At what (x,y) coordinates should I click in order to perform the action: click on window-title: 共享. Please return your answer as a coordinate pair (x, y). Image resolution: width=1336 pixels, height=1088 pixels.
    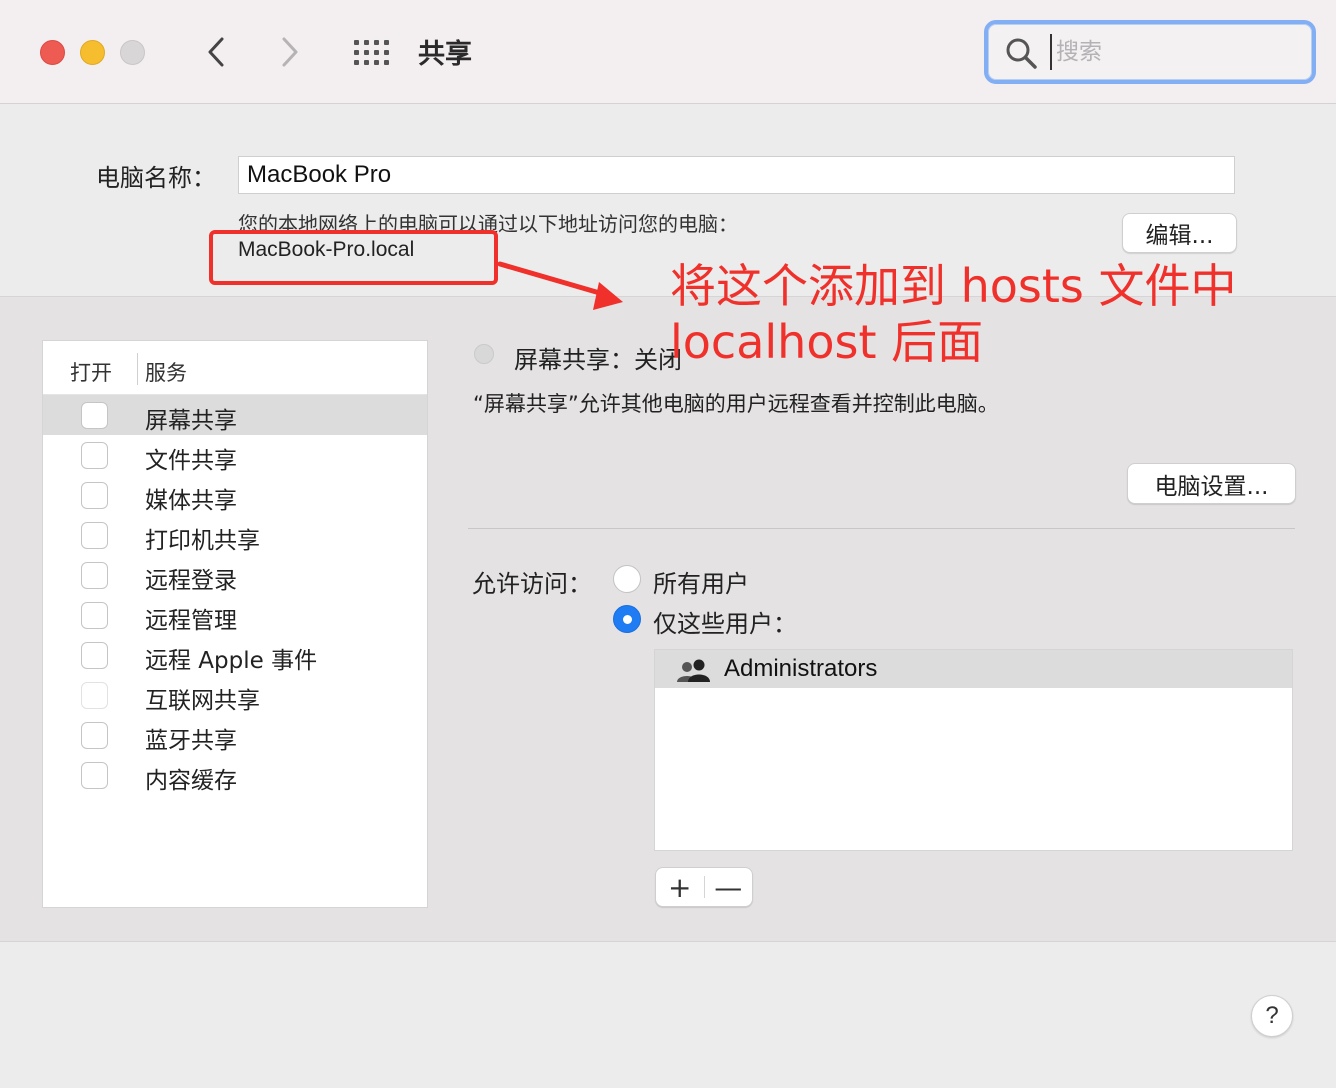
    Looking at the image, I should click on (445, 54).